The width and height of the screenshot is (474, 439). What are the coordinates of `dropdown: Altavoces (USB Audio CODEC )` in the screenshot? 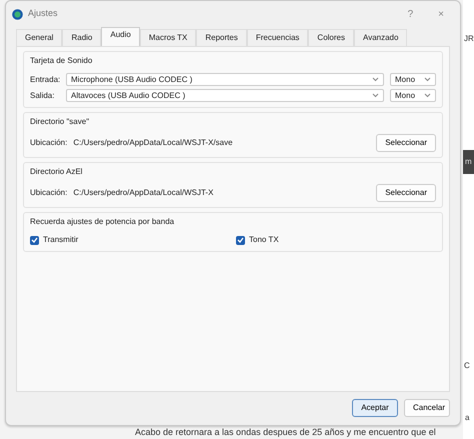 It's located at (225, 95).